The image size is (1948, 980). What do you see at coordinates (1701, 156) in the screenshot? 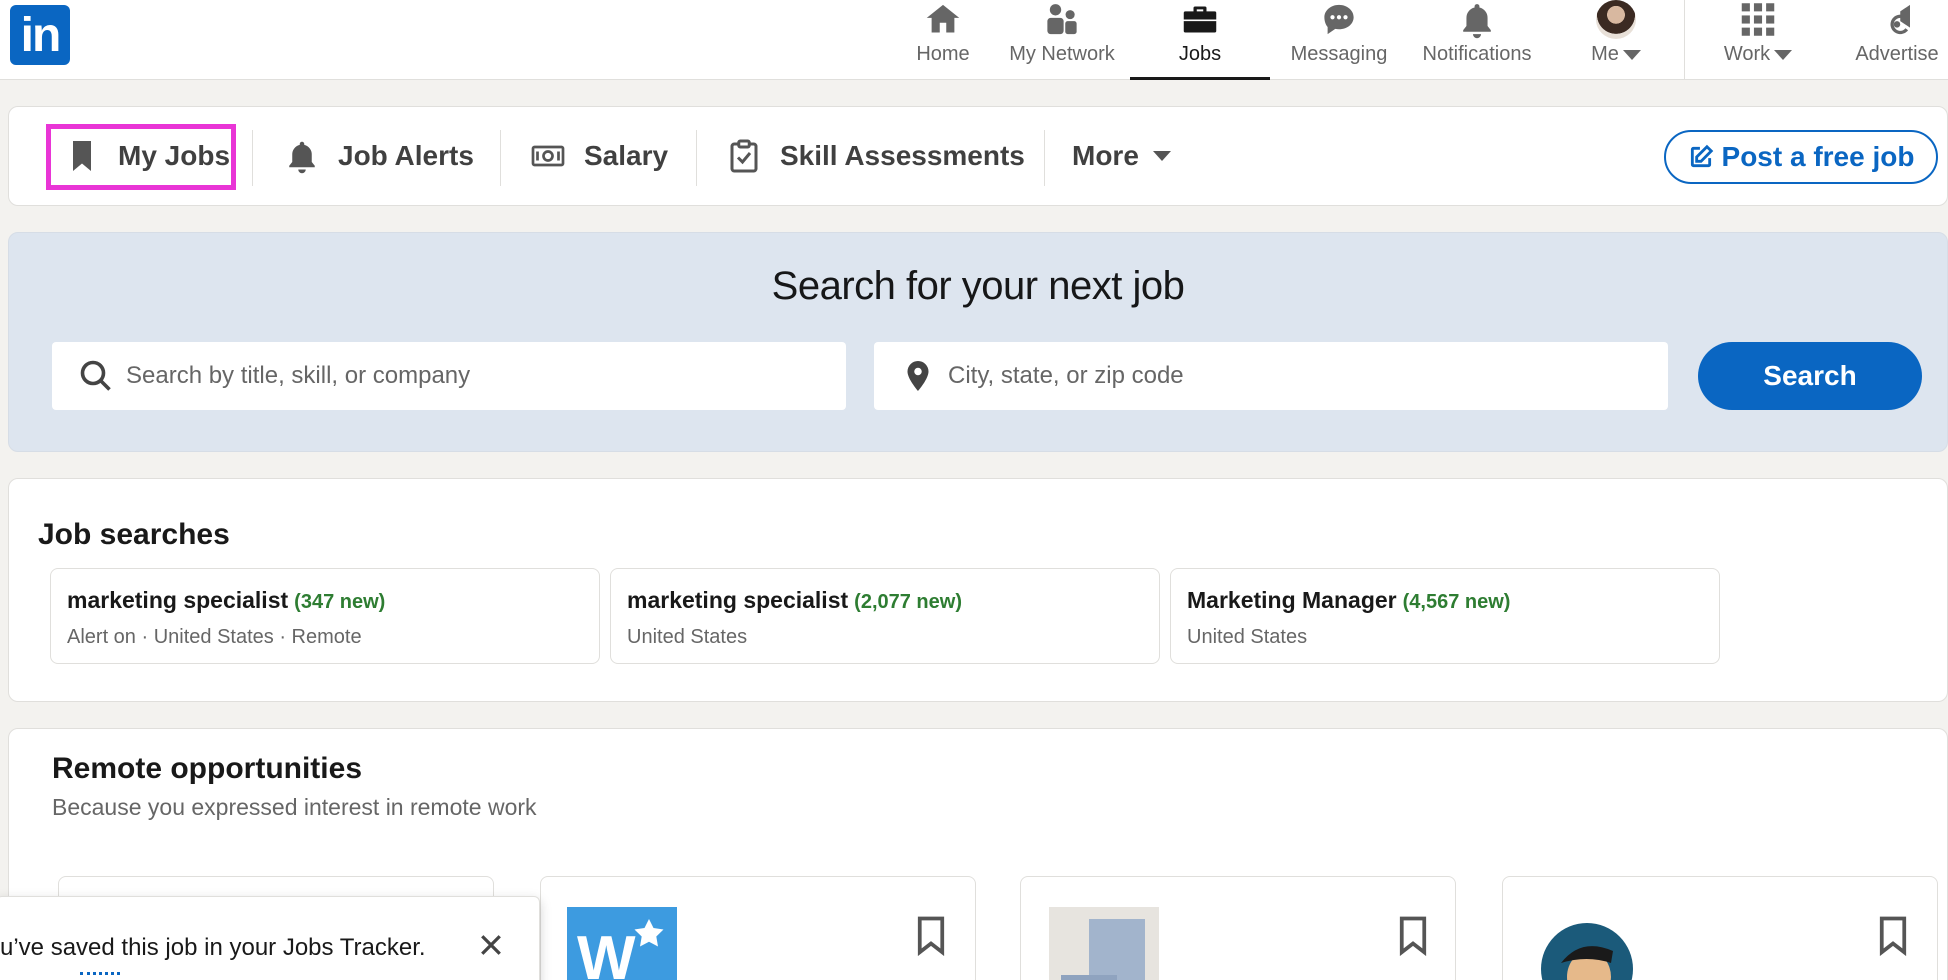
I see `edit-icon` at bounding box center [1701, 156].